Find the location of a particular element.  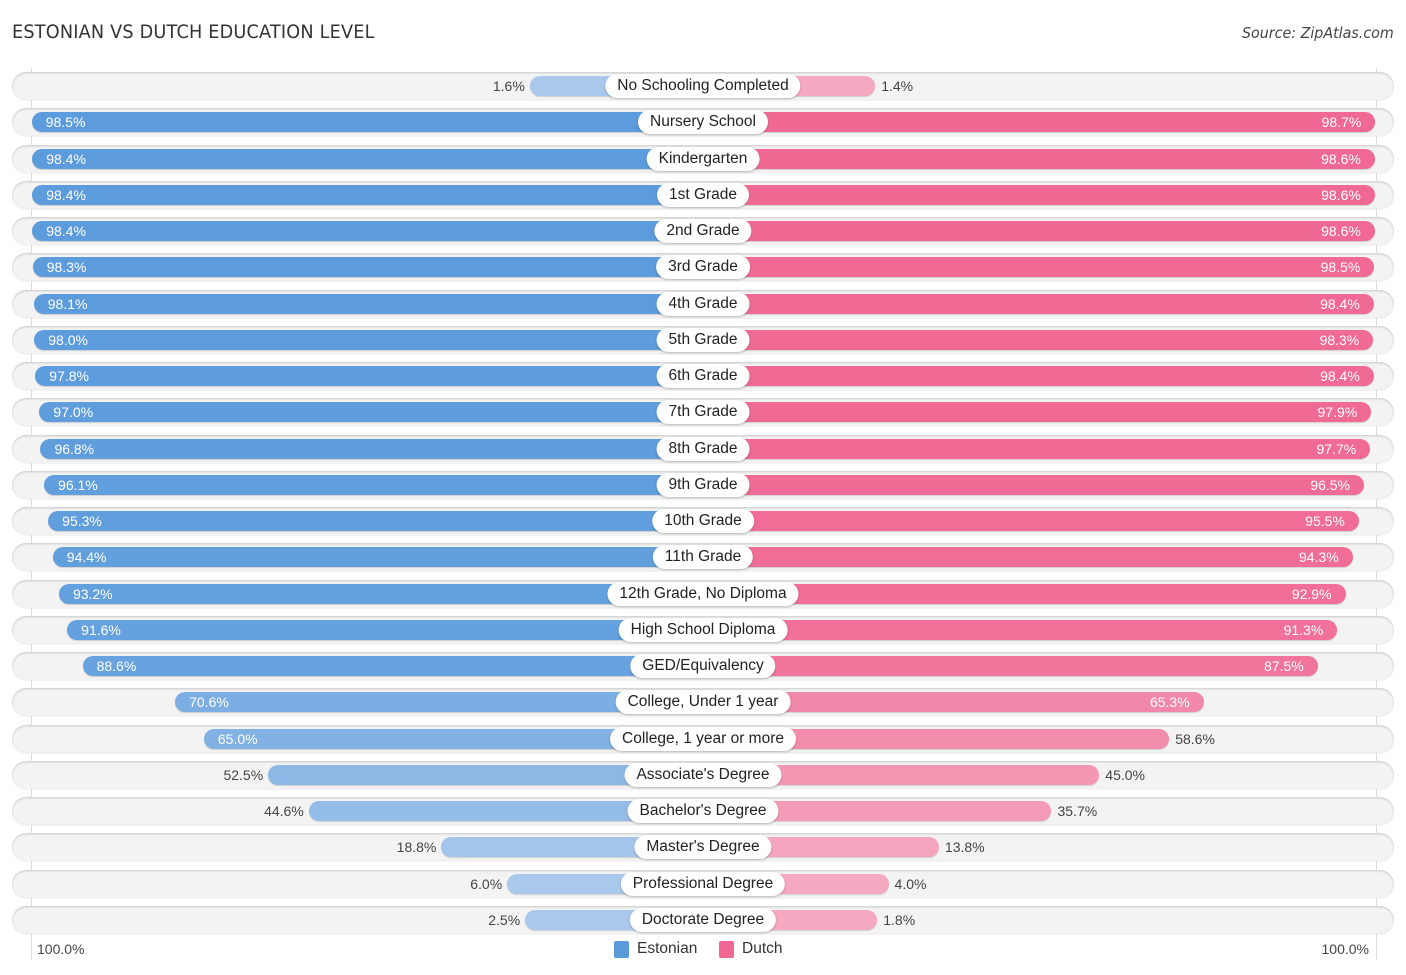

bar-estonian-12th-grade-no-diploma is located at coordinates (380, 593).